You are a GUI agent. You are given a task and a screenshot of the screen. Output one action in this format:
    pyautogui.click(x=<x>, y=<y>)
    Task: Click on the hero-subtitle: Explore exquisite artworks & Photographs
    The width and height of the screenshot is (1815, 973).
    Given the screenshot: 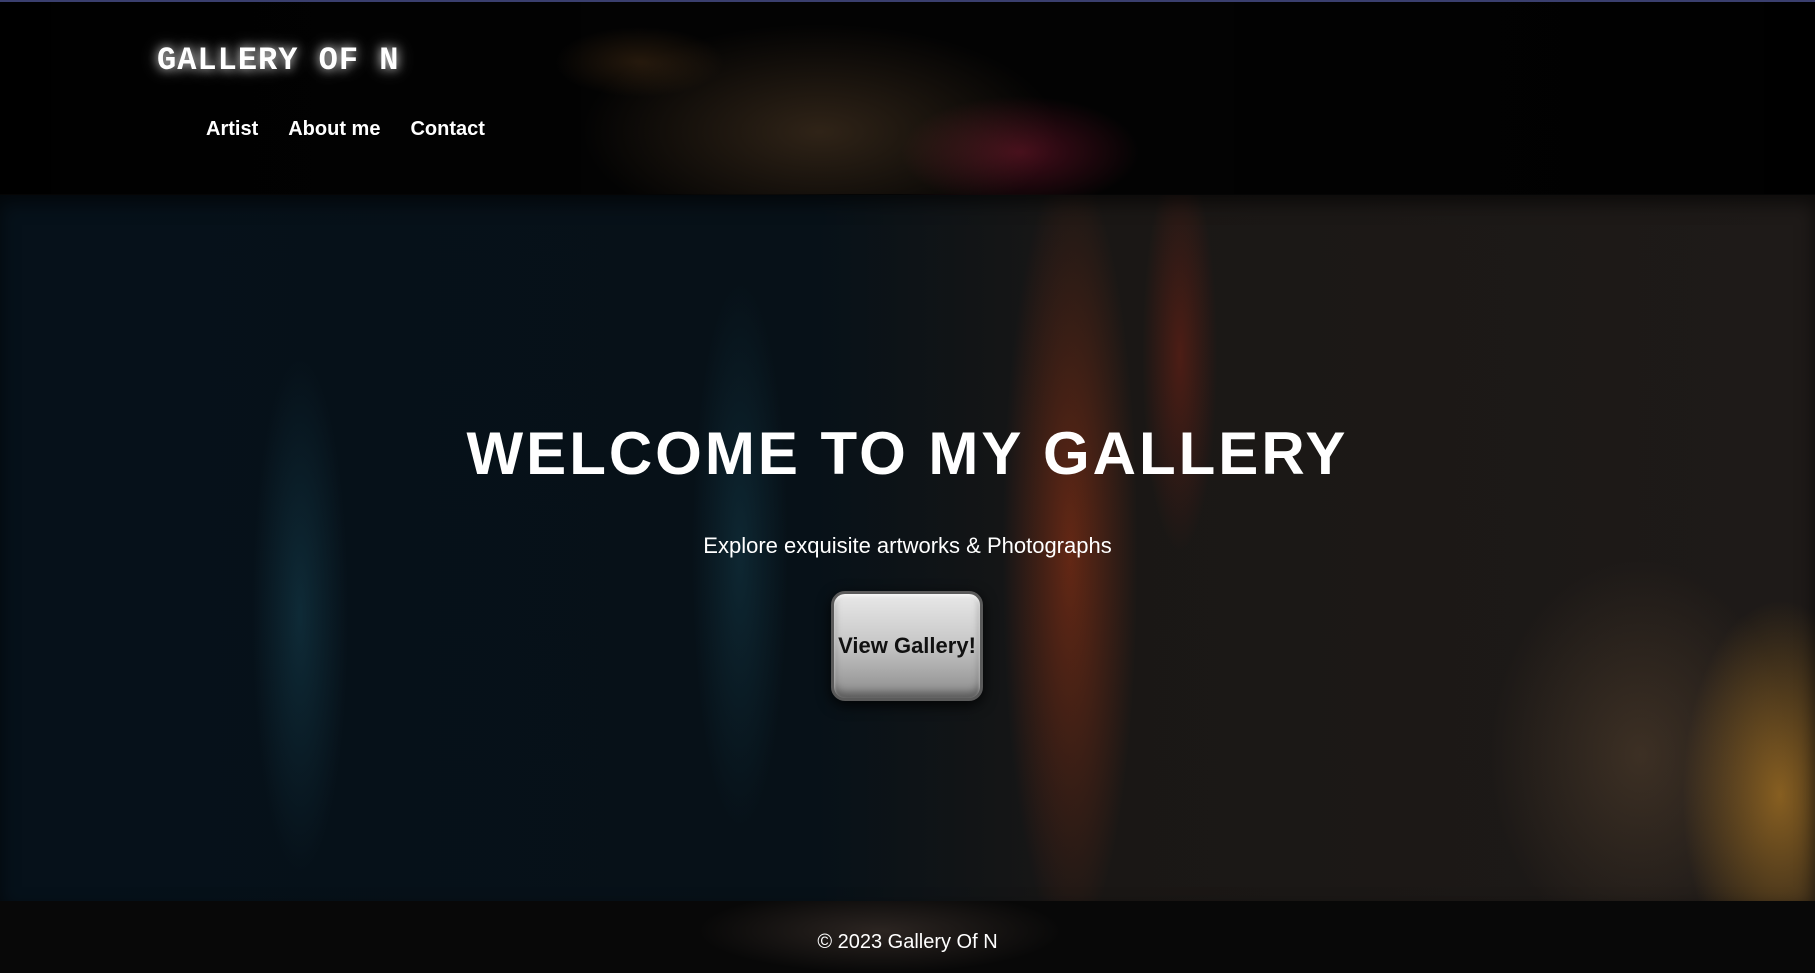 What is the action you would take?
    pyautogui.click(x=907, y=545)
    